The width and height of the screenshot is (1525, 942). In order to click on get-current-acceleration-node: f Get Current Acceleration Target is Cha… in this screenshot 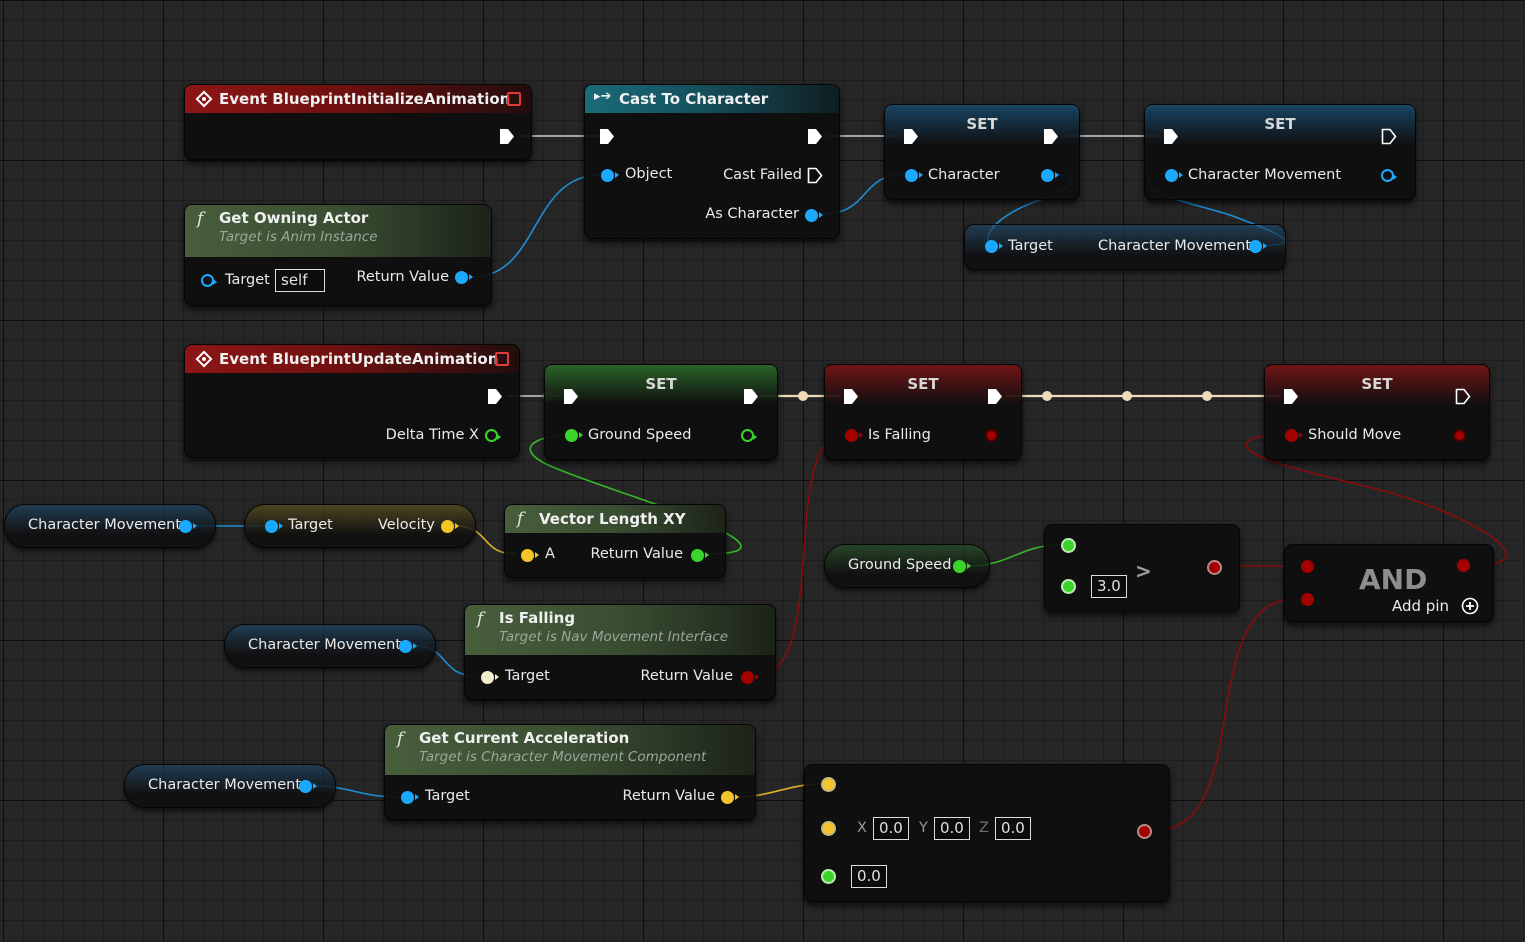, I will do `click(570, 772)`.